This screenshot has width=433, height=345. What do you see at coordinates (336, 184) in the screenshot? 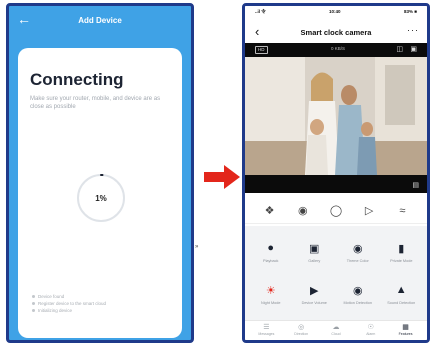
I see `video-bottom-bar: ▤` at bounding box center [336, 184].